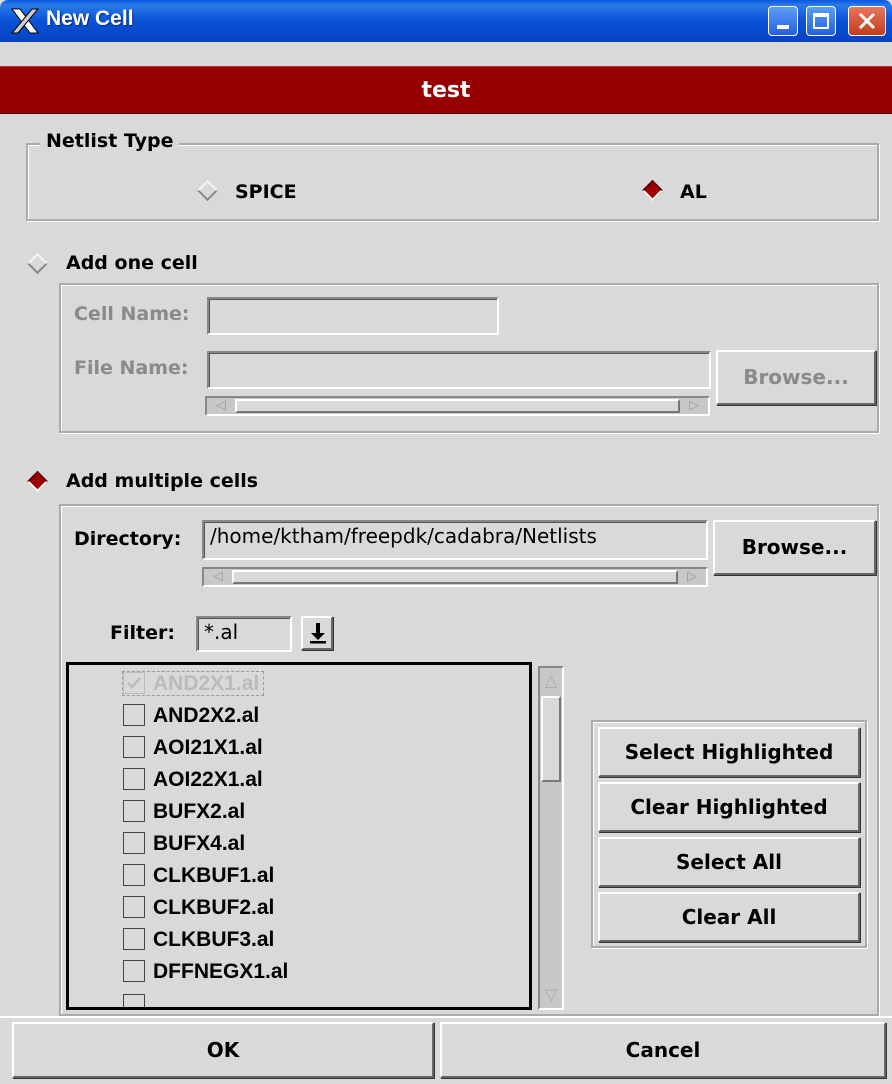 This screenshot has height=1084, width=892. I want to click on file-name: AND2X2.al, so click(206, 715).